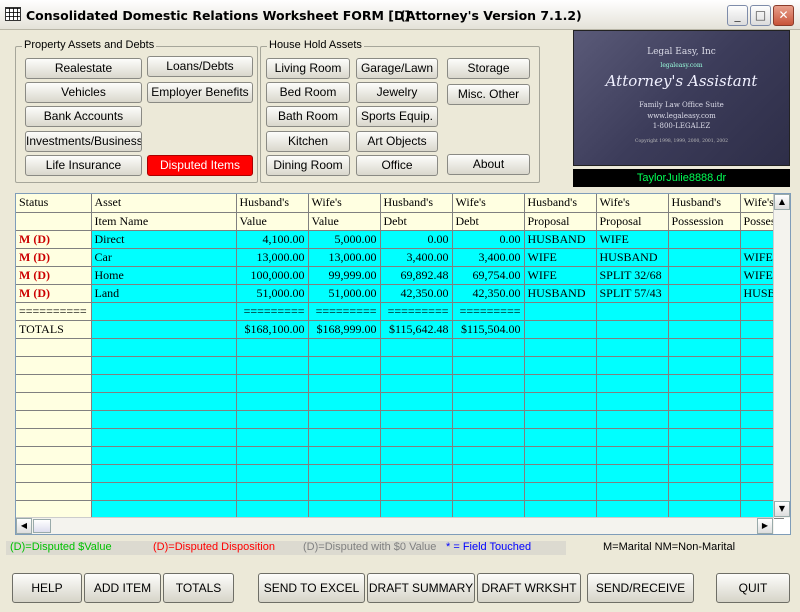 Image resolution: width=800 pixels, height=612 pixels. I want to click on scroll-down-arrow-icon: ▼, so click(782, 509).